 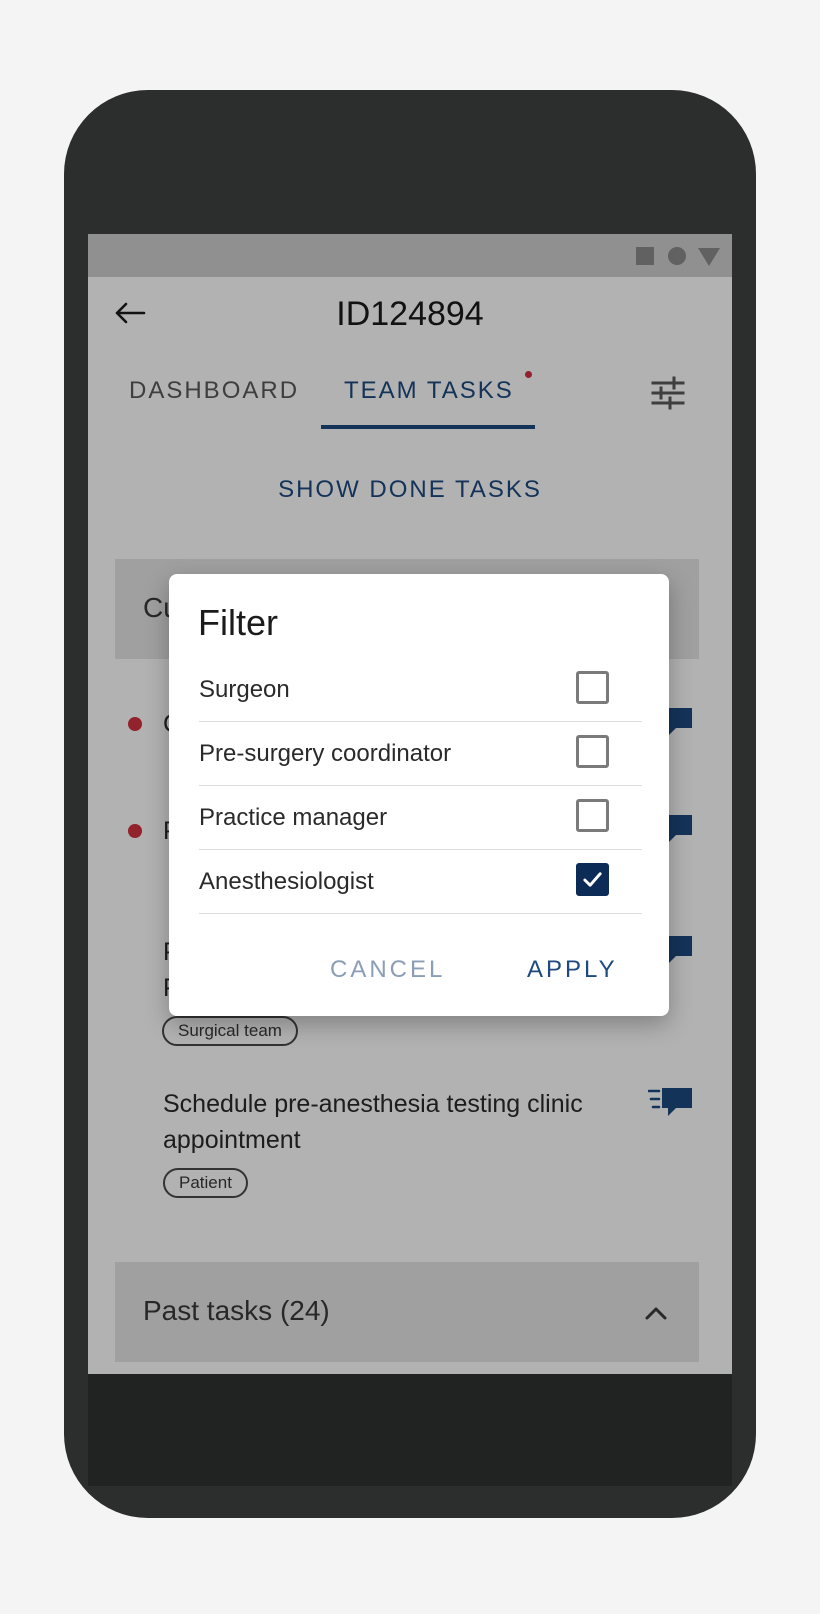 I want to click on apply-button: APPLY, so click(x=572, y=970).